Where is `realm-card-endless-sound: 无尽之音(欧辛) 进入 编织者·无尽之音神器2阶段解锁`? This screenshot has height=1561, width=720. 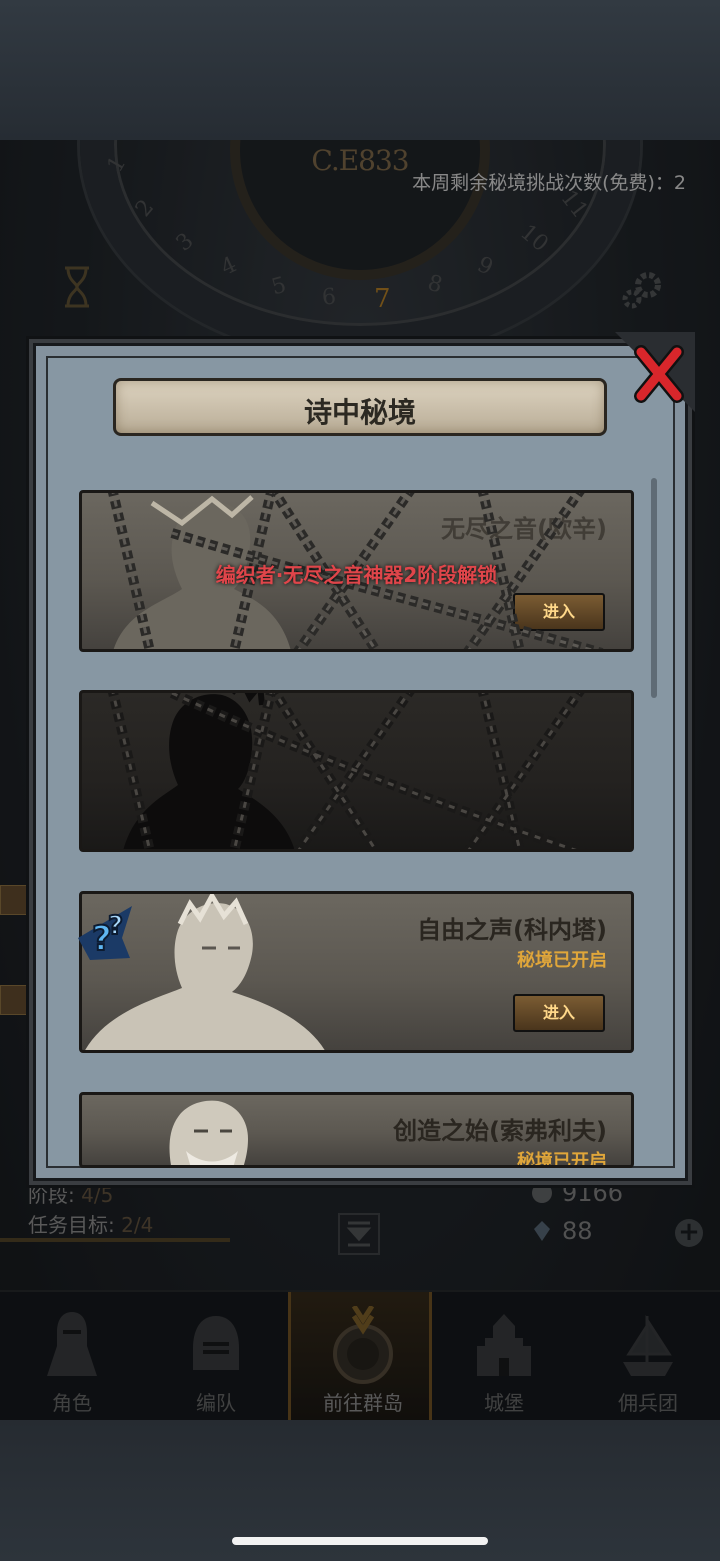 realm-card-endless-sound: 无尽之音(欧辛) 进入 编织者·无尽之音神器2阶段解锁 is located at coordinates (356, 571).